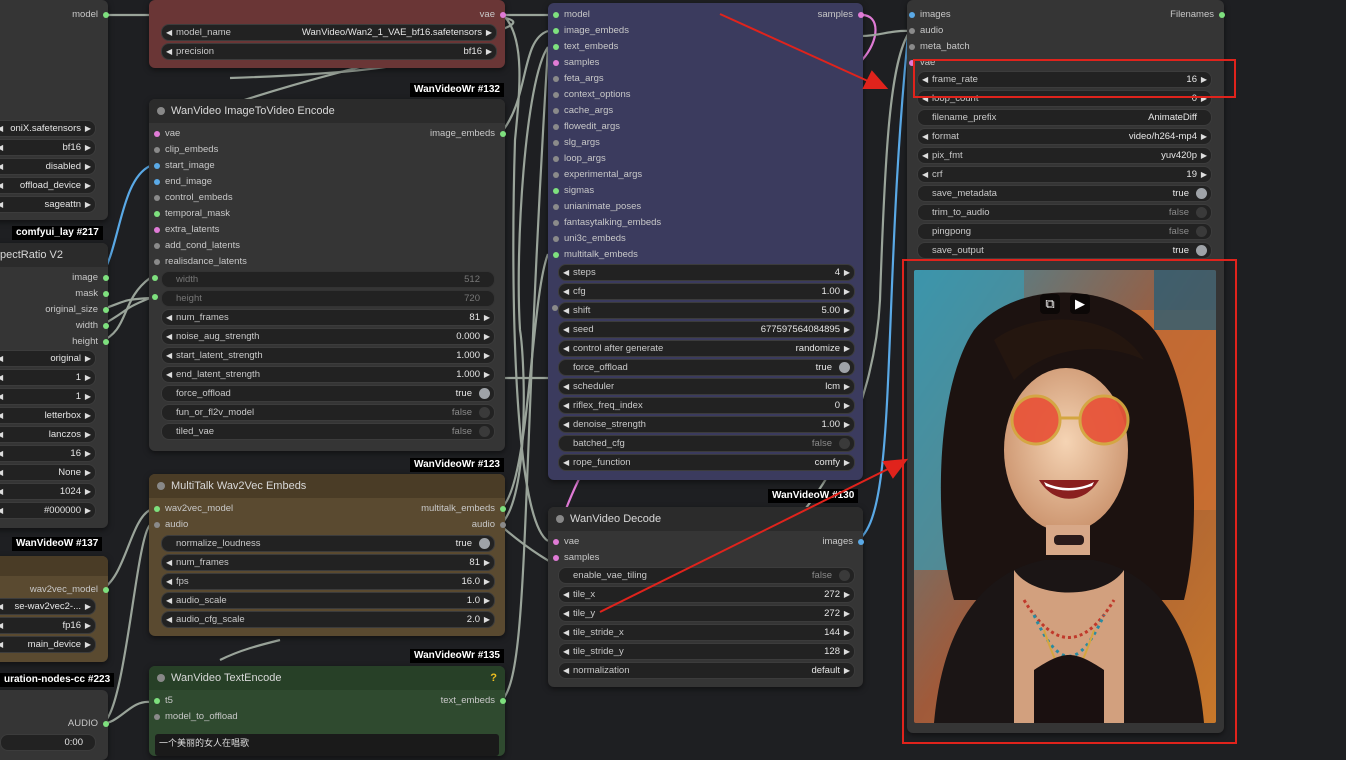 The image size is (1346, 760). What do you see at coordinates (327, 486) in the screenshot?
I see `multitalk-title: MultiTalk Wav2Vec Embeds` at bounding box center [327, 486].